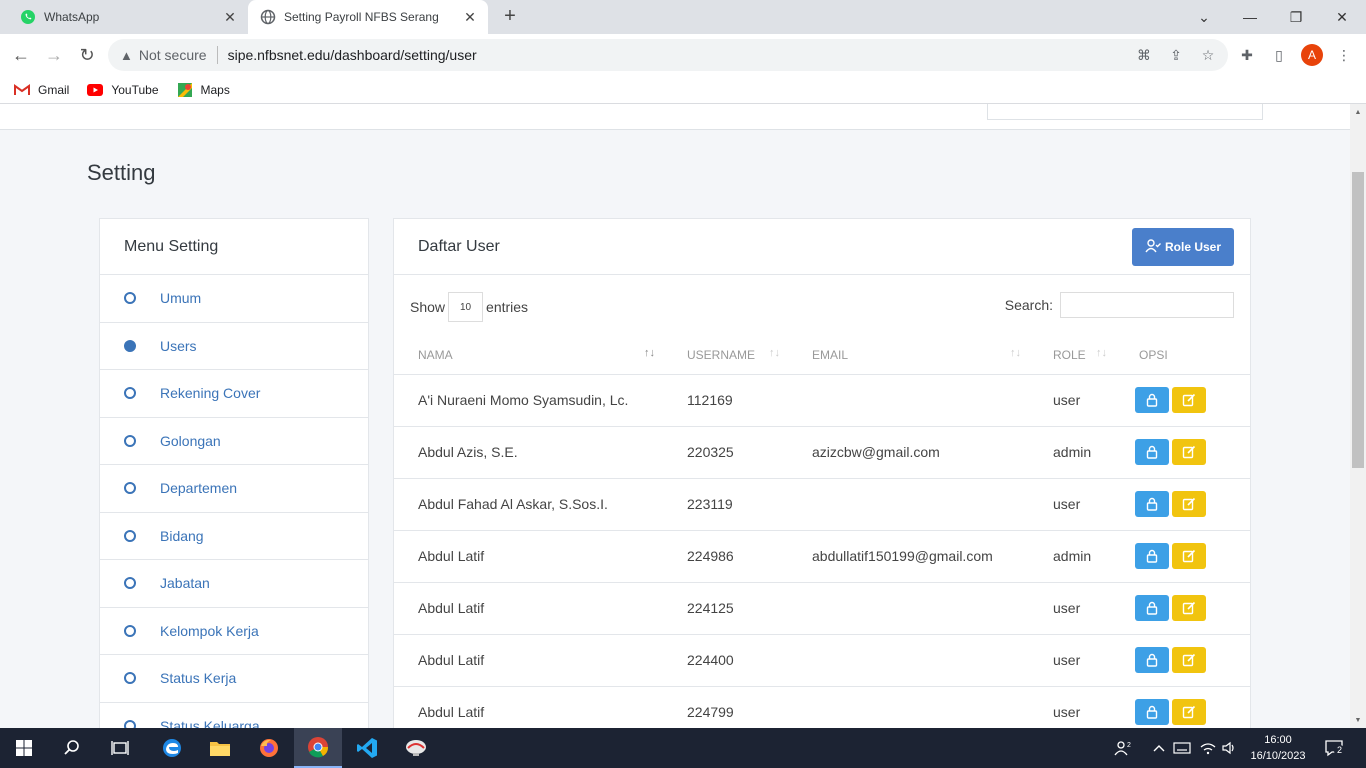 This screenshot has height=768, width=1366. I want to click on task-view-icon, so click(120, 748).